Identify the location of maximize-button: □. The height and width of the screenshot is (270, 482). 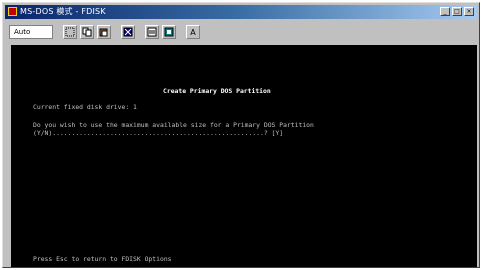
(457, 11).